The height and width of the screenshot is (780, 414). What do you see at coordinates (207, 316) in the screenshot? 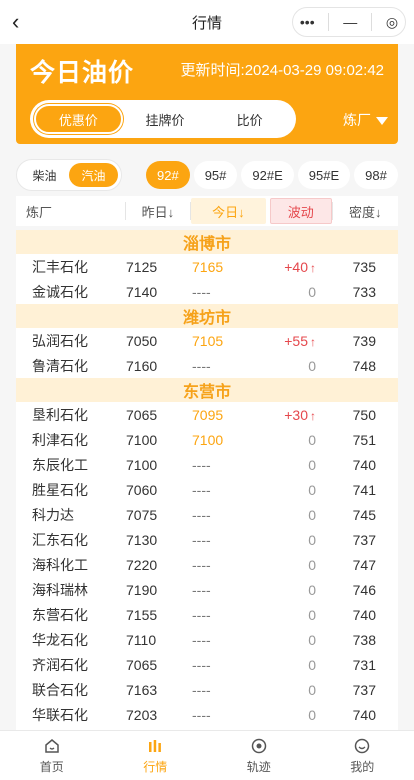
I see `city-header: 潍坊市` at bounding box center [207, 316].